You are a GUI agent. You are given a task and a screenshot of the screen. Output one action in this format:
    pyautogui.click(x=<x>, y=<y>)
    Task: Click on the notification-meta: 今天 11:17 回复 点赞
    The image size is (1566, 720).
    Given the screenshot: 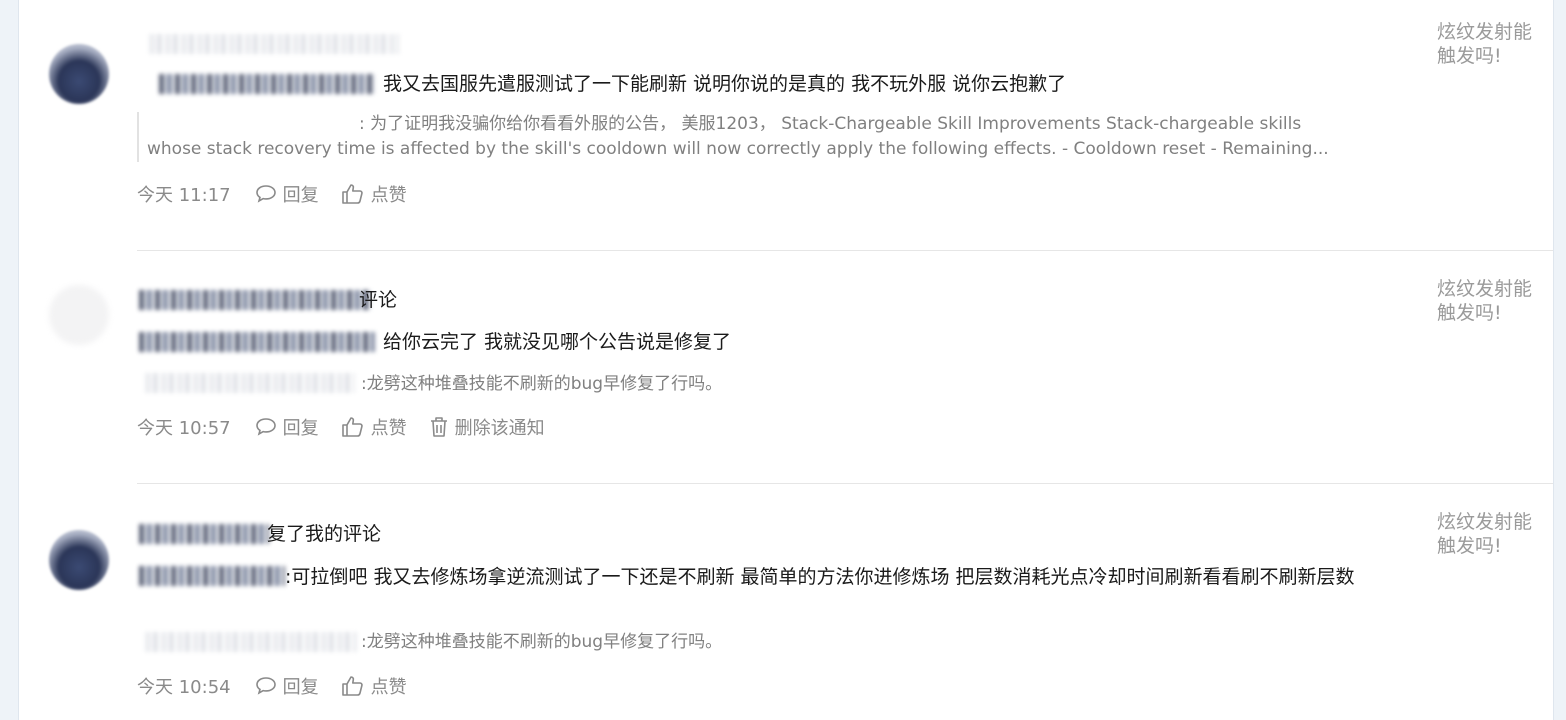 What is the action you would take?
    pyautogui.click(x=283, y=194)
    